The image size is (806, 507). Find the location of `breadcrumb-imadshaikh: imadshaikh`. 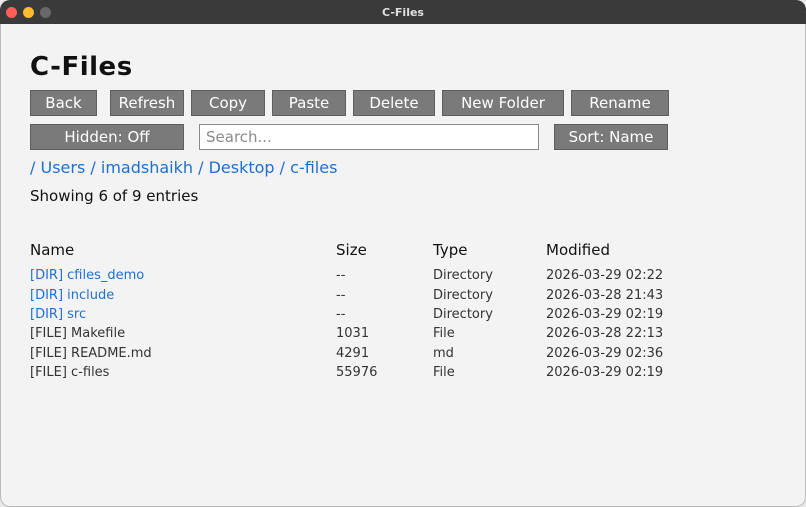

breadcrumb-imadshaikh: imadshaikh is located at coordinates (147, 167).